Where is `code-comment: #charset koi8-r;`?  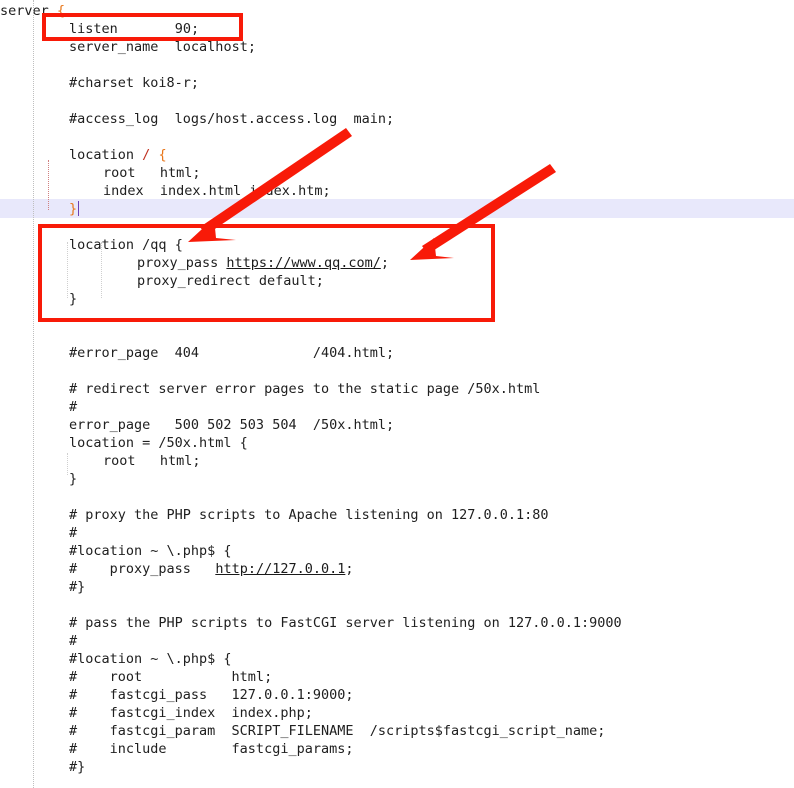 code-comment: #charset koi8-r; is located at coordinates (134, 83).